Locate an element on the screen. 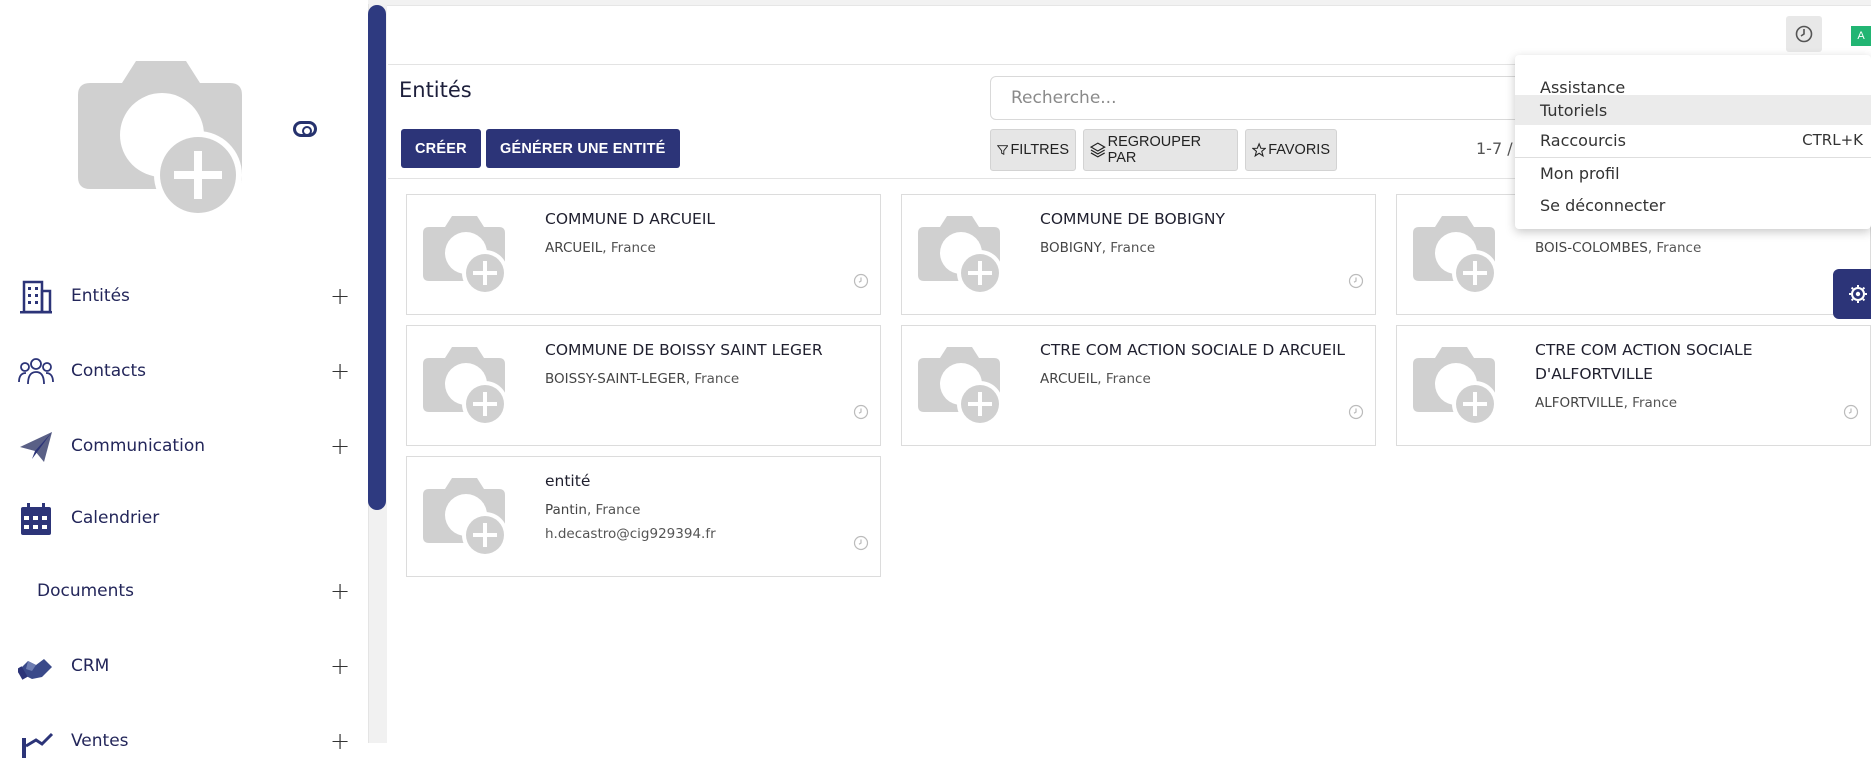 Image resolution: width=1871 pixels, height=766 pixels. settings-tab is located at coordinates (1852, 294).